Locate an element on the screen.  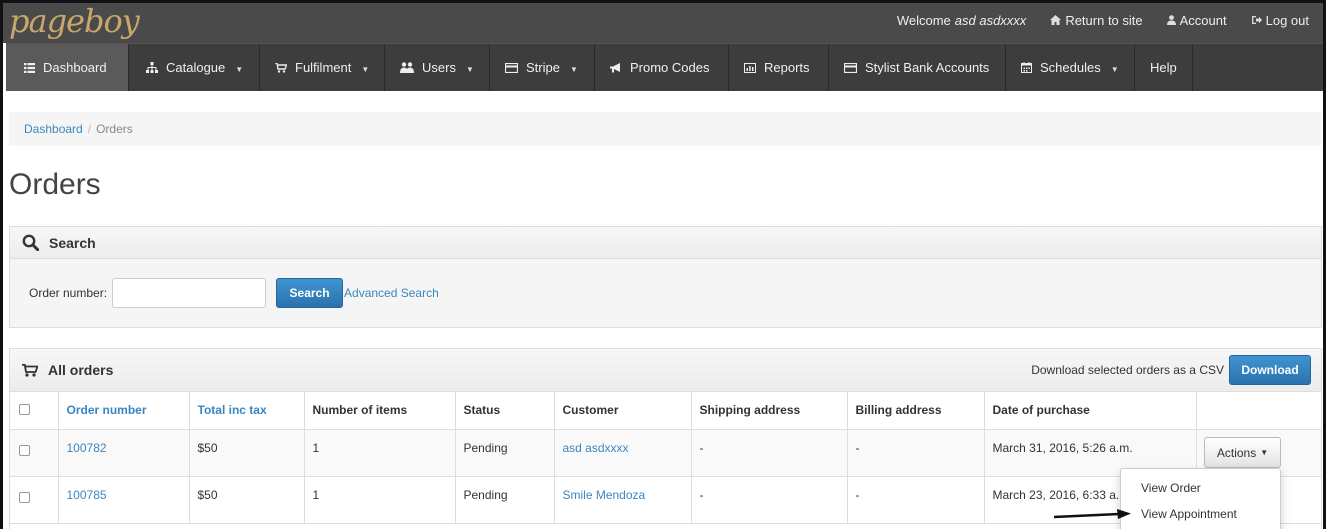
column-order-number: Order number is located at coordinates (124, 411).